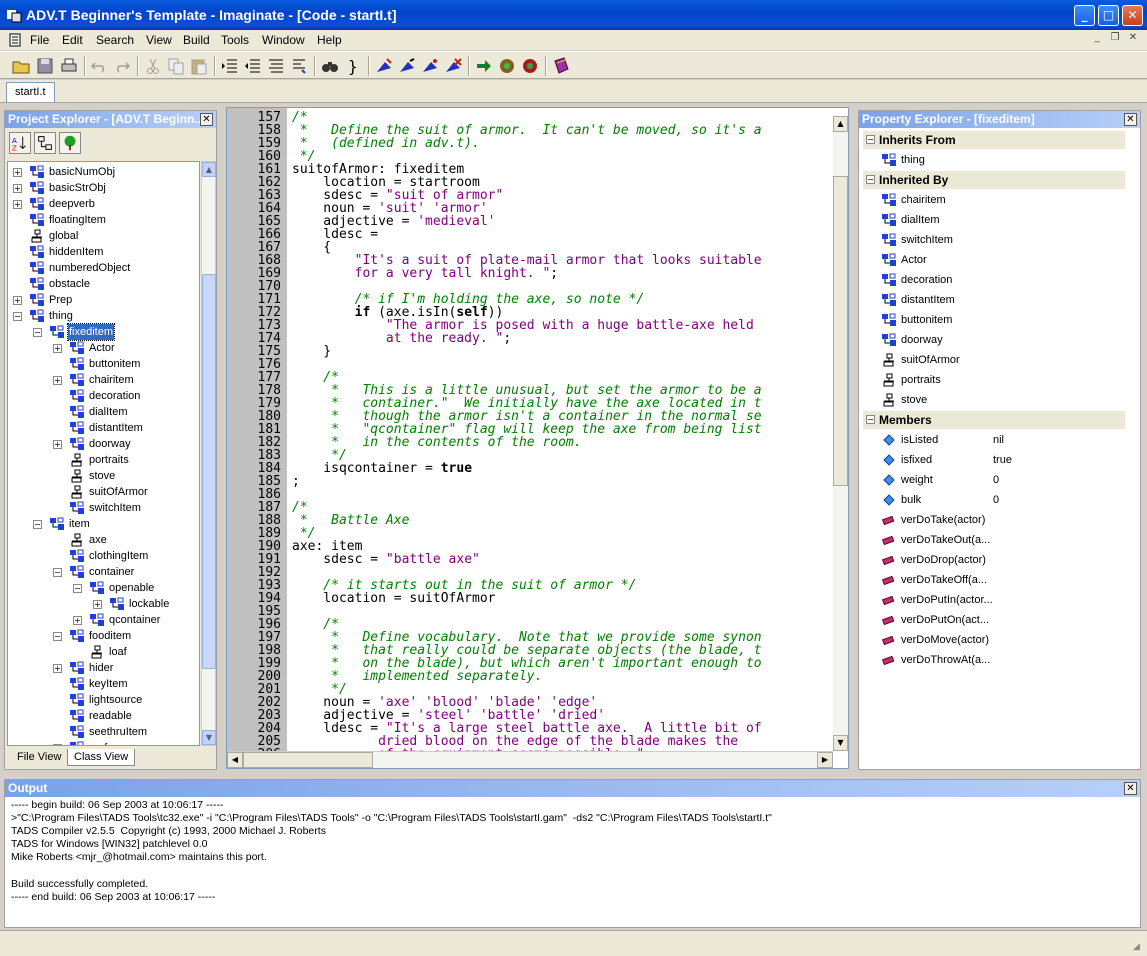 This screenshot has height=956, width=1147. Describe the element at coordinates (103, 380) in the screenshot. I see `tree-item: + chairitem` at that location.